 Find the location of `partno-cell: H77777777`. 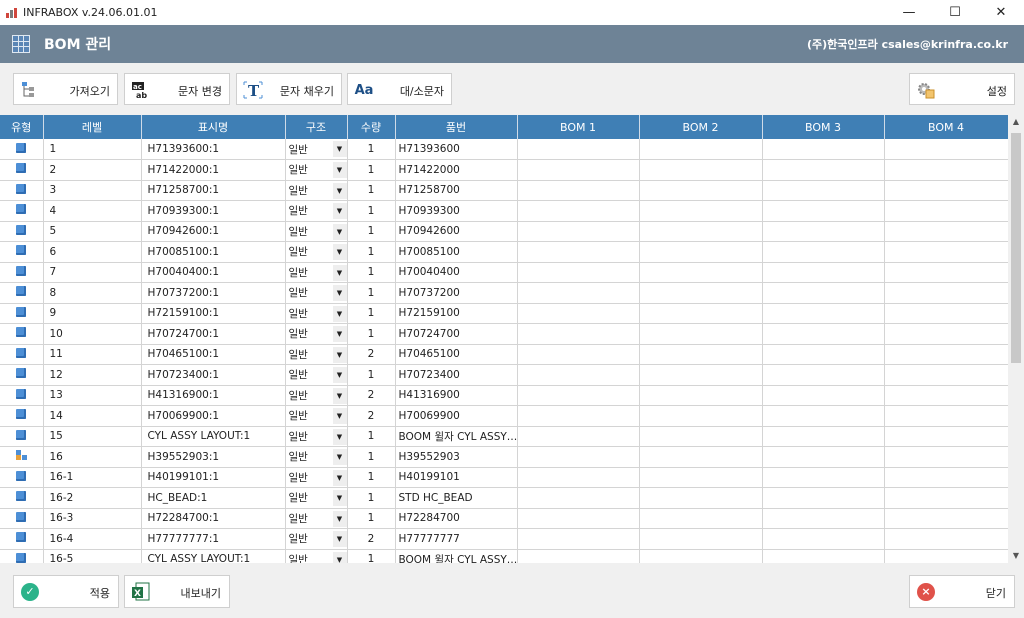

partno-cell: H77777777 is located at coordinates (456, 539).